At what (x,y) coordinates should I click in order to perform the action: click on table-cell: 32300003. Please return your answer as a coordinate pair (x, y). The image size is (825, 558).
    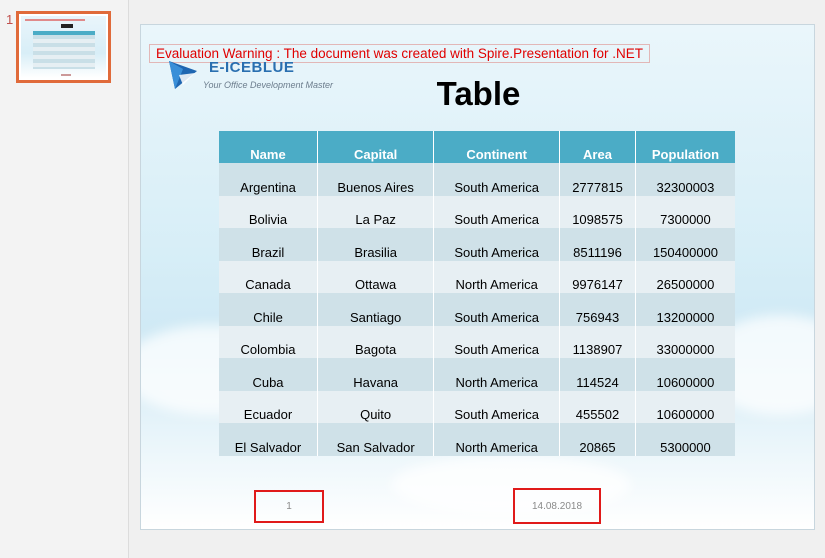
    Looking at the image, I should click on (685, 179).